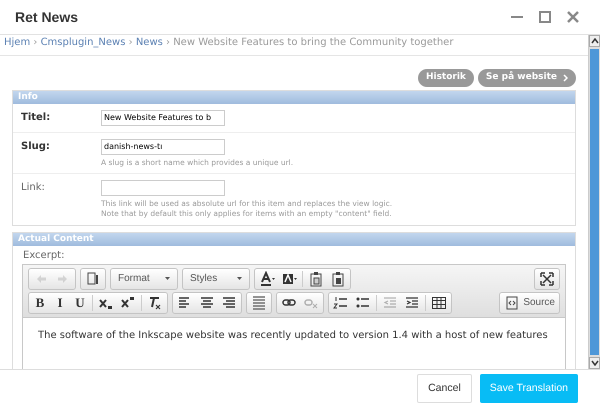 This screenshot has height=407, width=600. Describe the element at coordinates (216, 279) in the screenshot. I see `dropdown: Styles` at that location.